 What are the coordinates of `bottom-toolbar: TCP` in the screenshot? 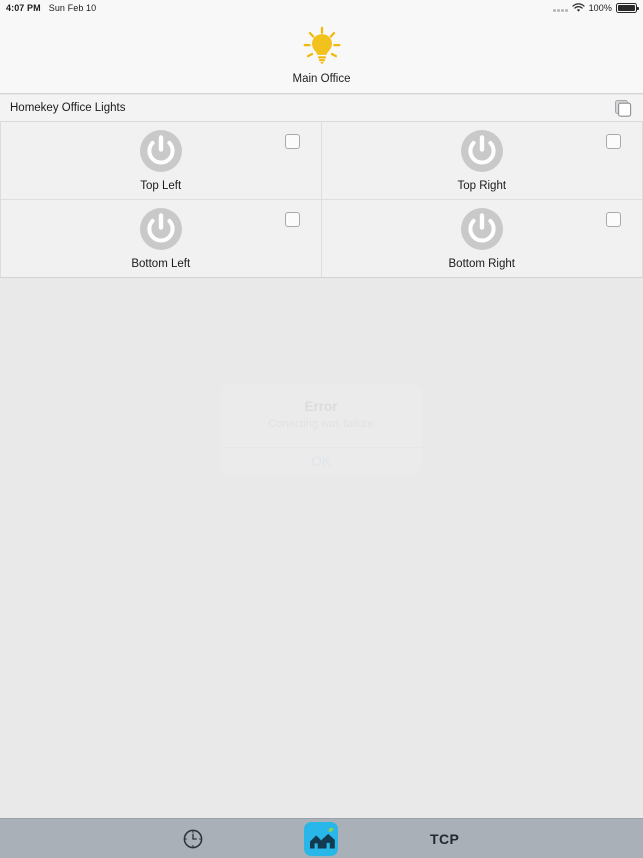 It's located at (321, 838).